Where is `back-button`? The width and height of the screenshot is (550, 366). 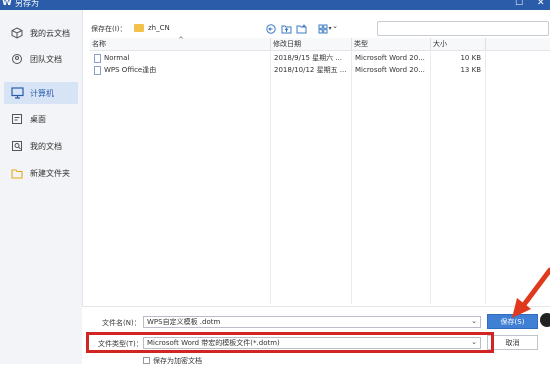 back-button is located at coordinates (270, 28).